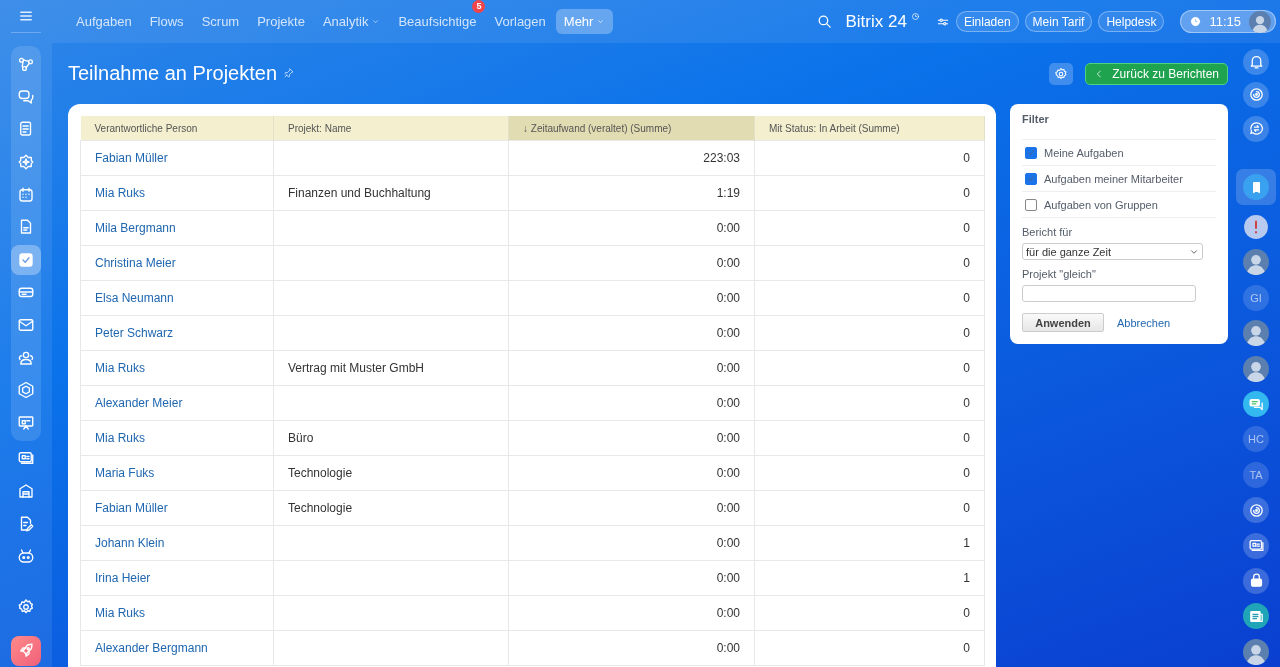 The width and height of the screenshot is (1280, 667). Describe the element at coordinates (391, 128) in the screenshot. I see `column-header: Projekt: Name` at that location.